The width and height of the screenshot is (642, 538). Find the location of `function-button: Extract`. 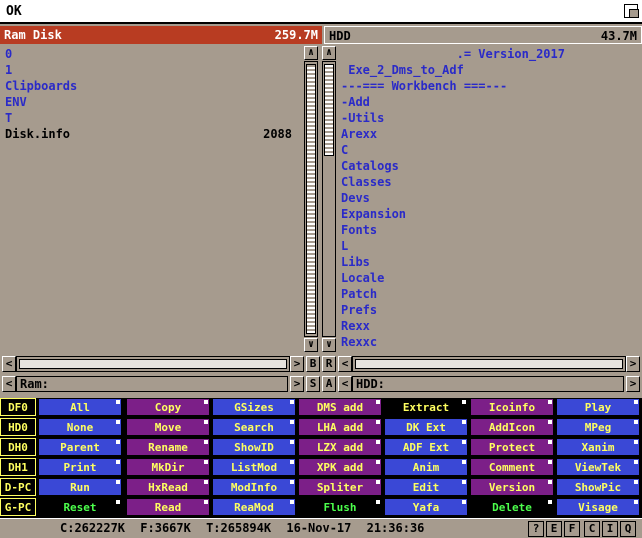

function-button: Extract is located at coordinates (426, 407).